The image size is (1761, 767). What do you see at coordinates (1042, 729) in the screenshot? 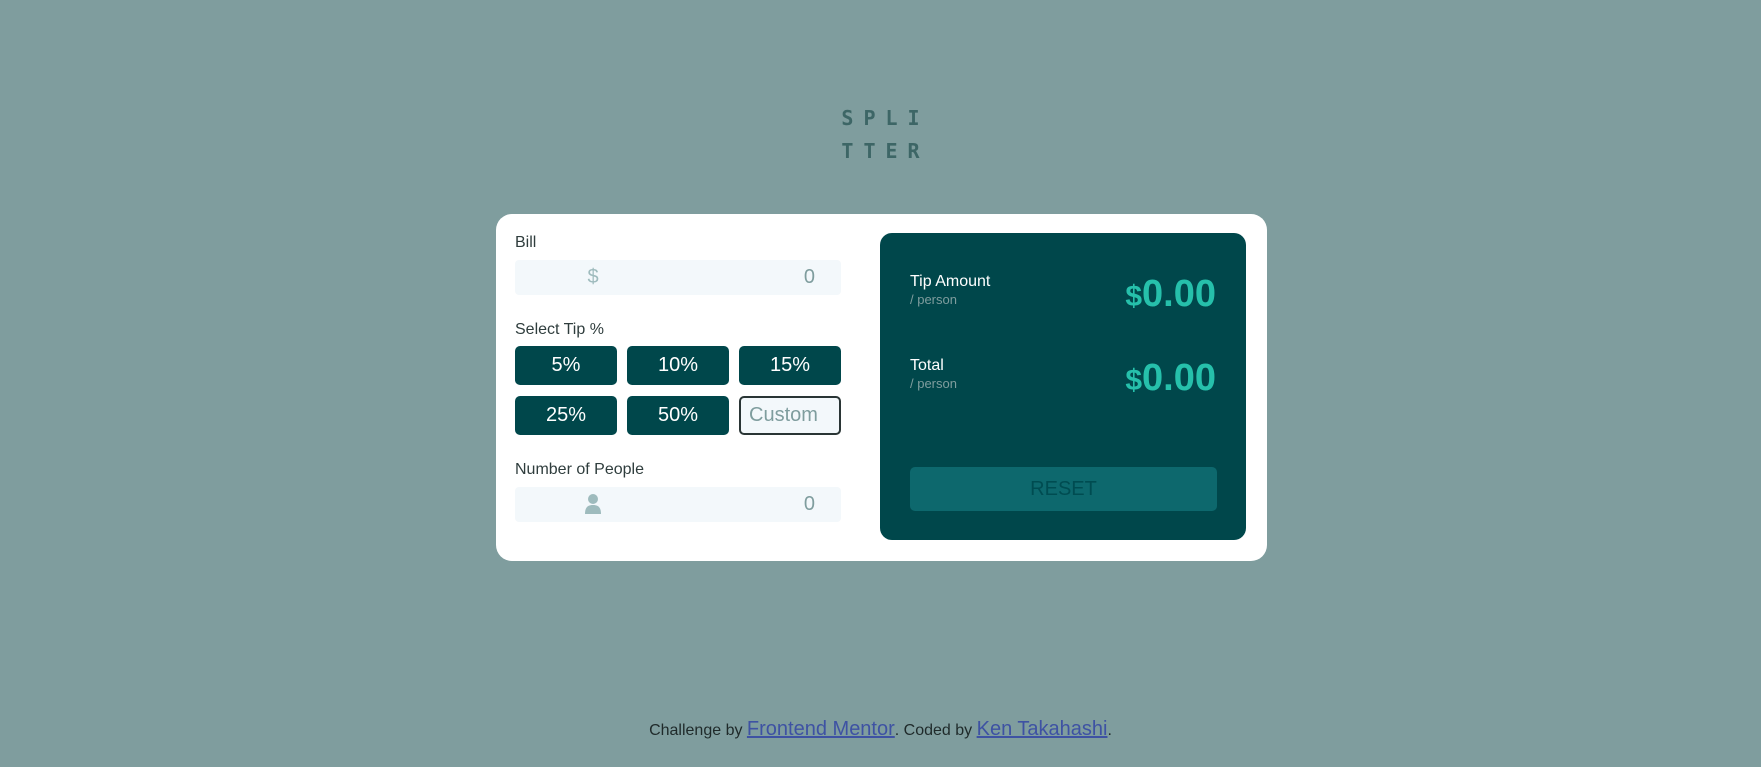
I see `author-link: Ken Takahashi` at bounding box center [1042, 729].